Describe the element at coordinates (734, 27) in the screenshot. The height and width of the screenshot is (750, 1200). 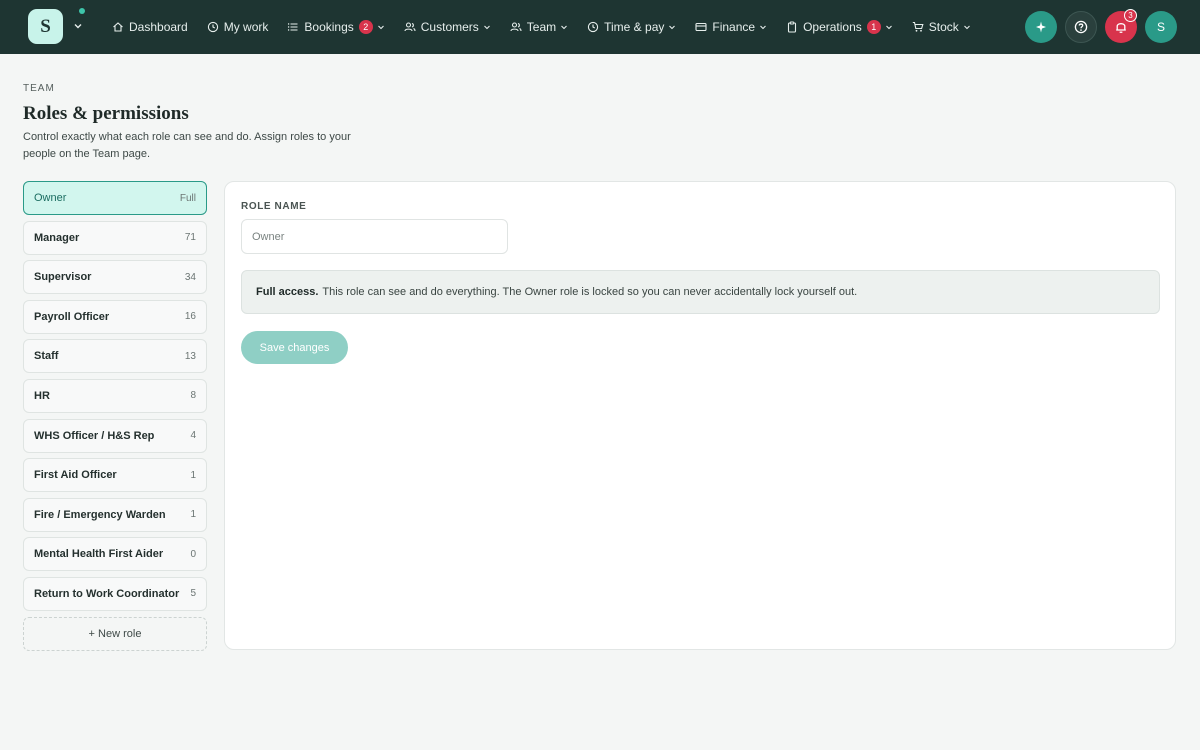
I see `nav-label: Finance` at that location.